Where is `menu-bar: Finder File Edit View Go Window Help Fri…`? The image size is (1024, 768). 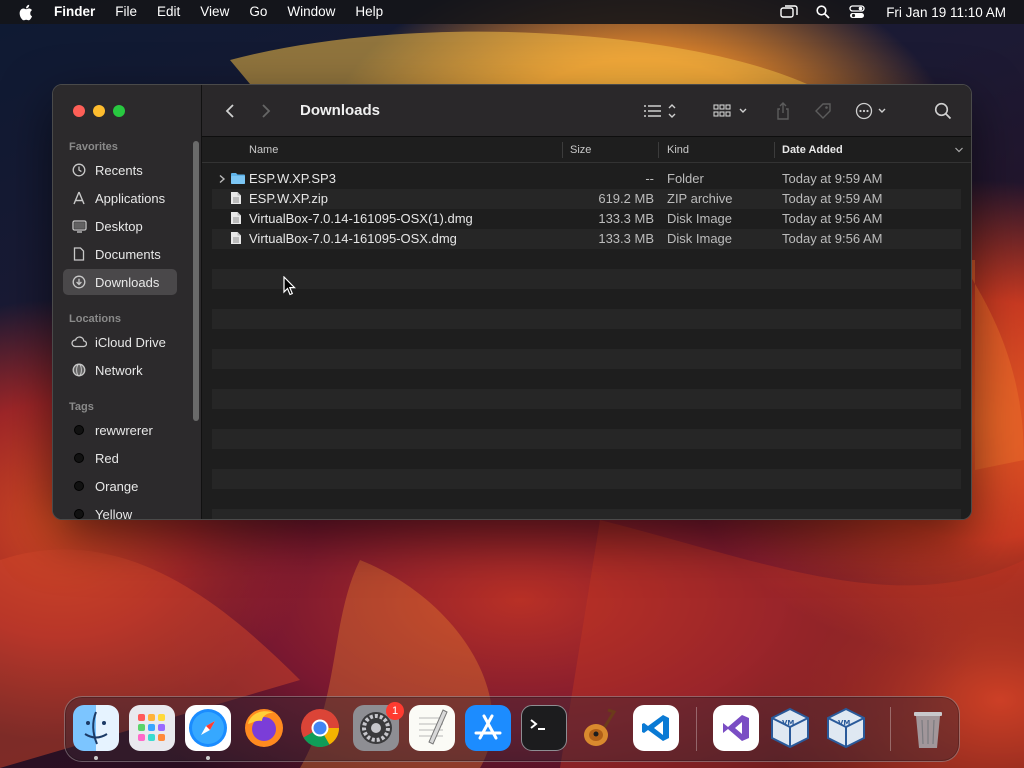
menu-bar: Finder File Edit View Go Window Help Fri… is located at coordinates (512, 12).